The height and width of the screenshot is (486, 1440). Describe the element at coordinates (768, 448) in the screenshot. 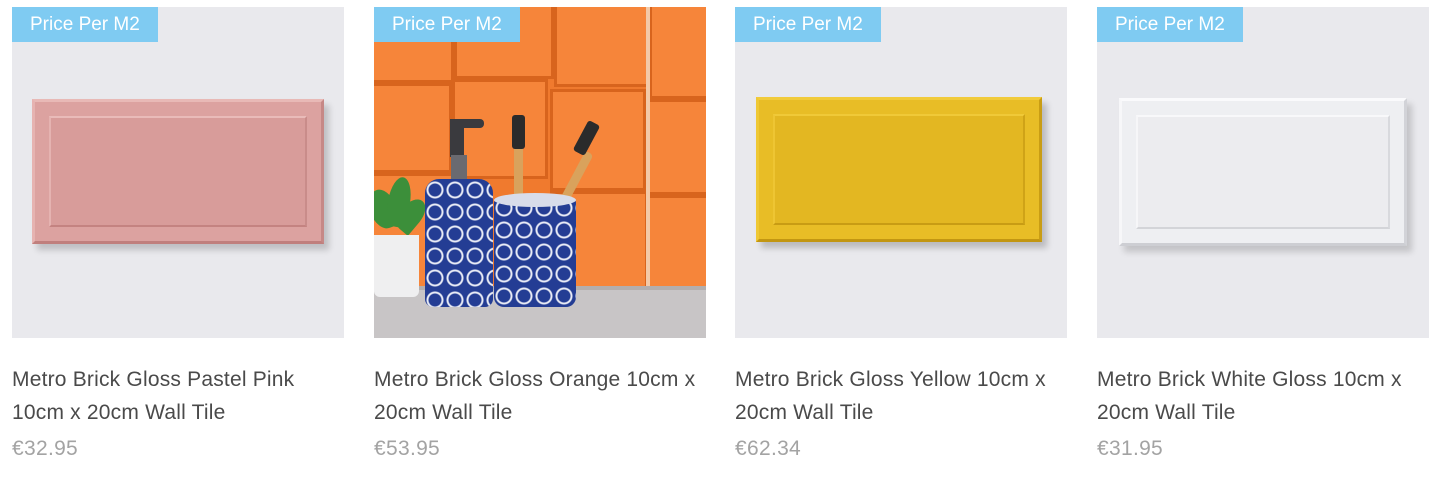

I see `product-price: €62.34` at that location.